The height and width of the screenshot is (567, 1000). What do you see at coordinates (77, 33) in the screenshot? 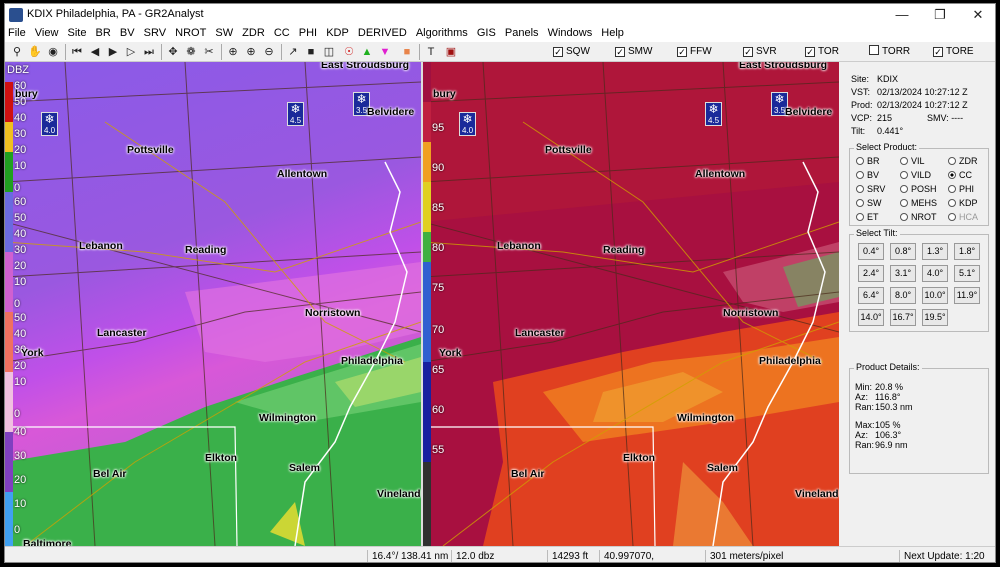
I see `menu-site: Site` at bounding box center [77, 33].